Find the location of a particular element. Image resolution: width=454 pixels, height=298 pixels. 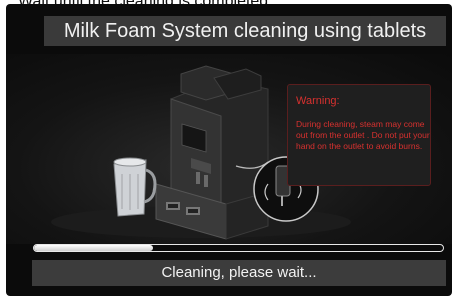

progress-bar is located at coordinates (238, 248).